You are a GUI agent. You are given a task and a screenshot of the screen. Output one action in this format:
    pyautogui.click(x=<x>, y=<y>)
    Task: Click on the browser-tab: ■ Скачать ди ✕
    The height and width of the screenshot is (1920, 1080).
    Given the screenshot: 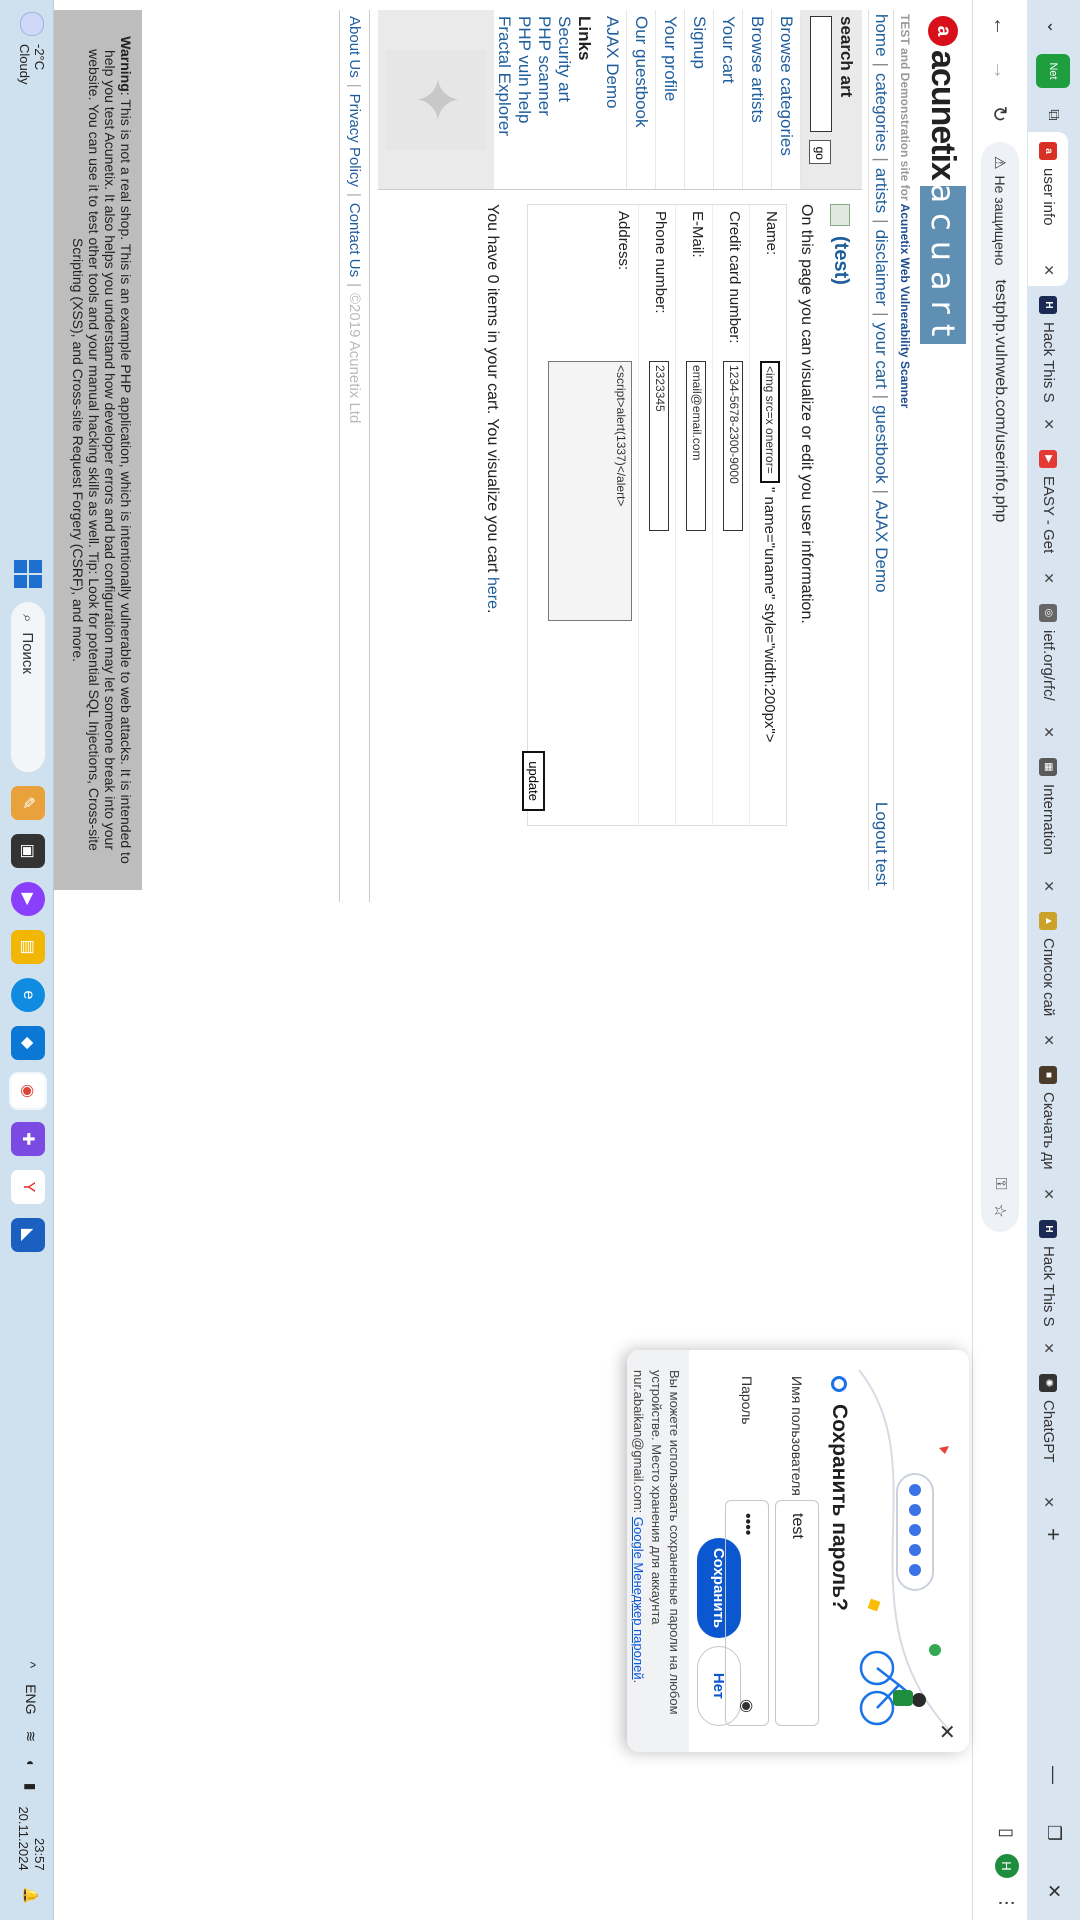 What is the action you would take?
    pyautogui.click(x=1049, y=1133)
    